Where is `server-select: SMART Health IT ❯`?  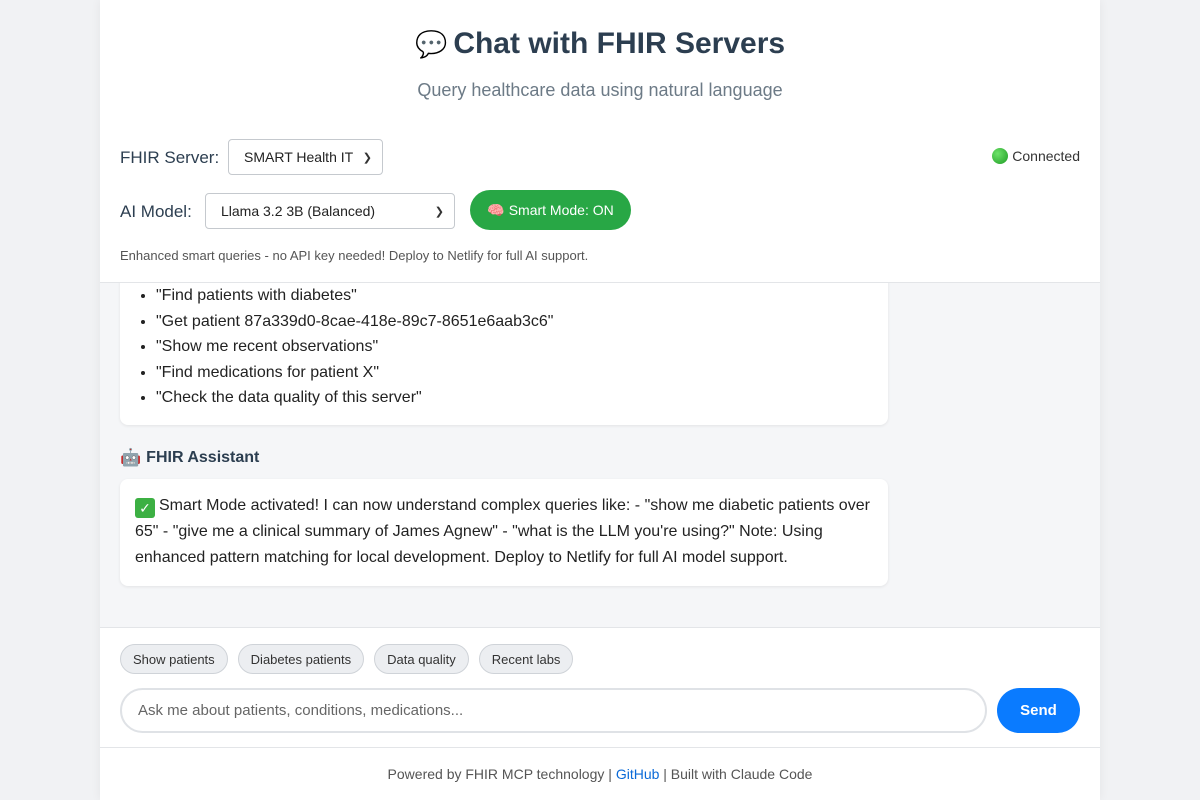
server-select: SMART Health IT ❯ is located at coordinates (305, 157).